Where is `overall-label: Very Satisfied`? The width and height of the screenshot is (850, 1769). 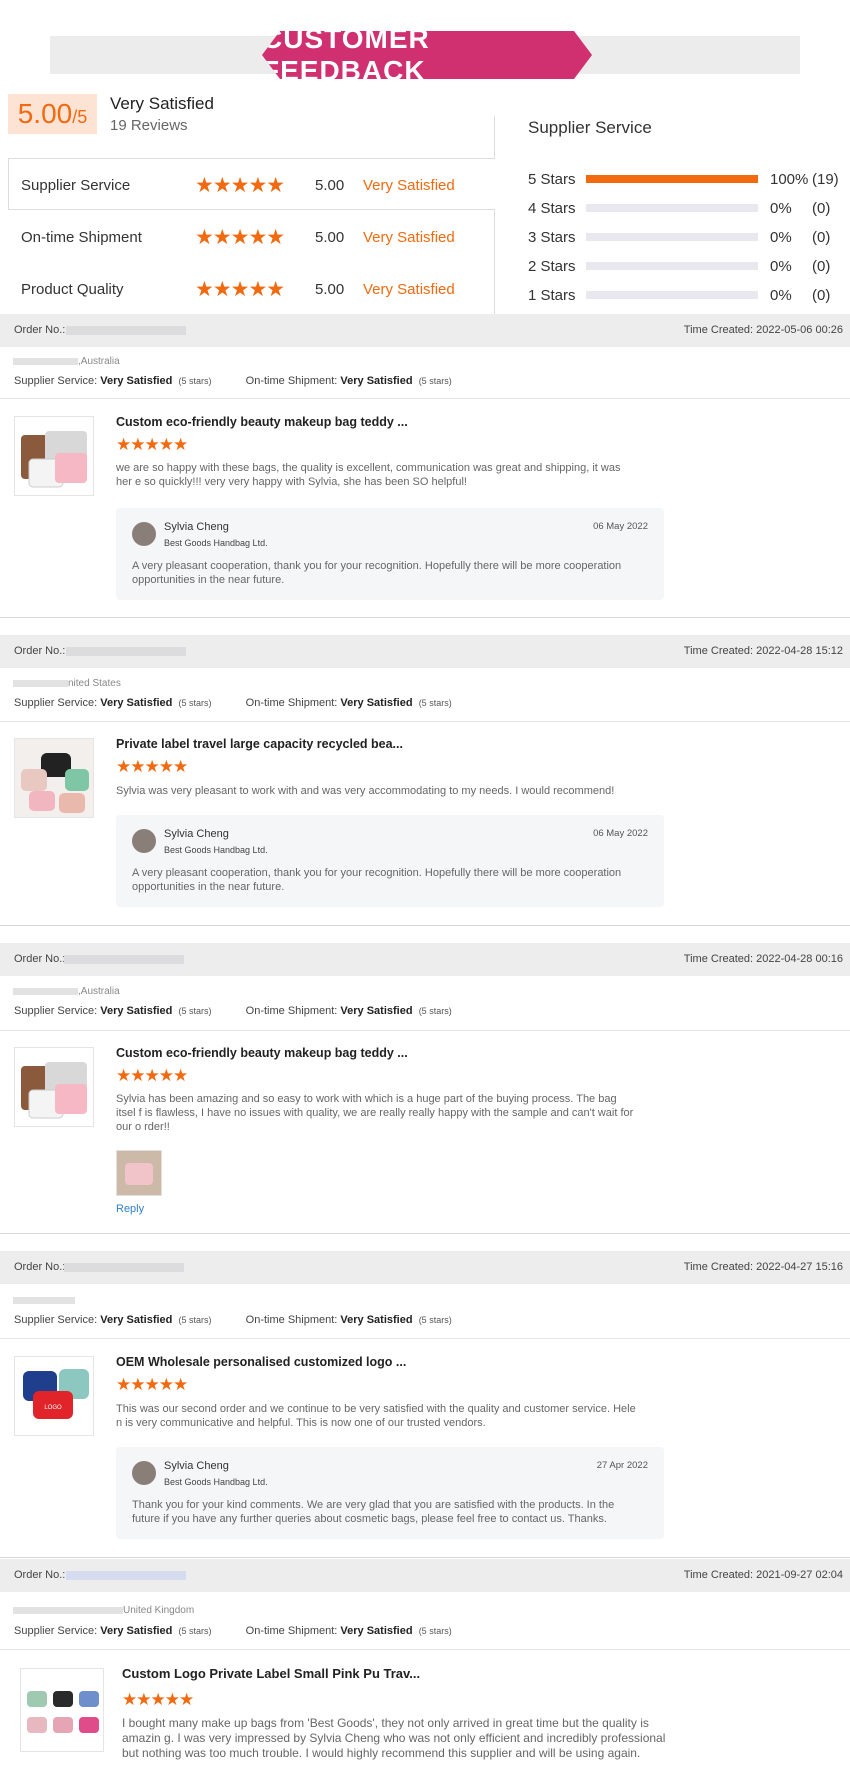 overall-label: Very Satisfied is located at coordinates (162, 103).